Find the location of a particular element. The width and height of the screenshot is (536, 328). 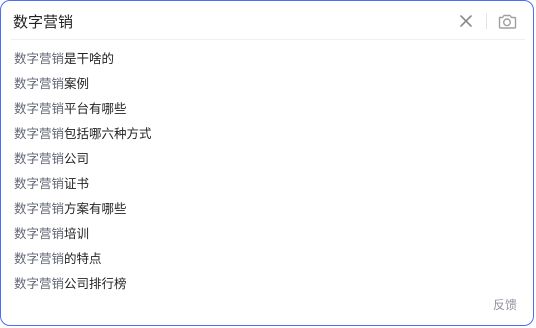

suggestion-completion: 包括哪六种方式 is located at coordinates (108, 133).